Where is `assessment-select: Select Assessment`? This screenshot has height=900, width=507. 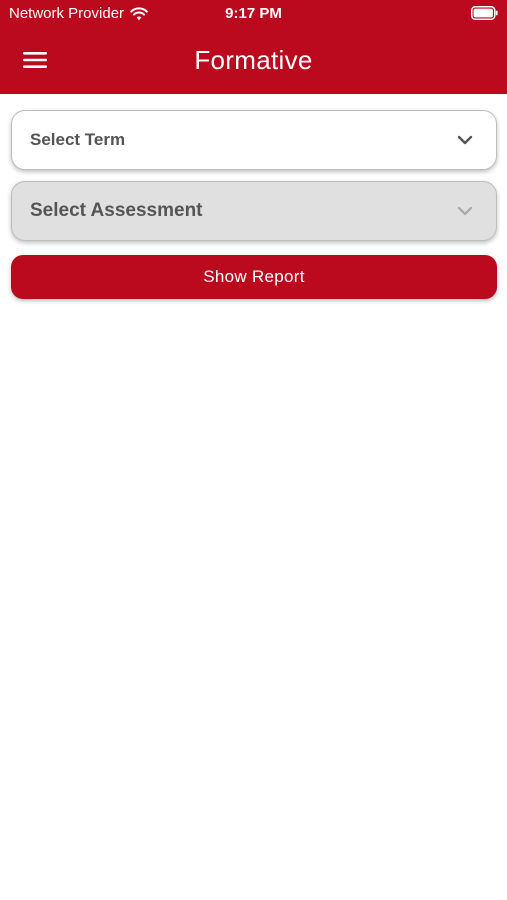 assessment-select: Select Assessment is located at coordinates (254, 211).